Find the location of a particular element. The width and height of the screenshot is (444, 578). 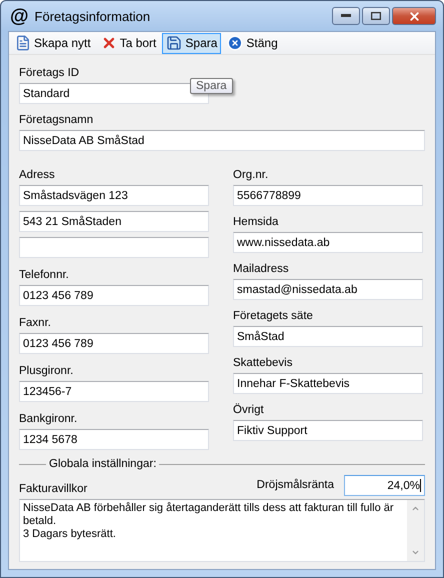

app-icon: @ is located at coordinates (19, 16).